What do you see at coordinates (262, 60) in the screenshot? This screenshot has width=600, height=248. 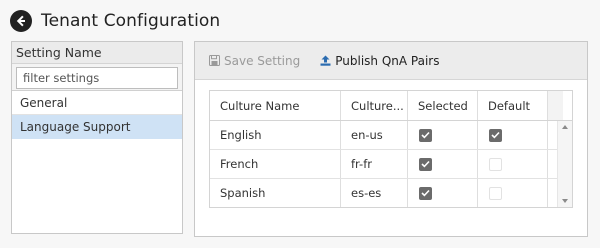 I see `save-setting-label: Save Setting` at bounding box center [262, 60].